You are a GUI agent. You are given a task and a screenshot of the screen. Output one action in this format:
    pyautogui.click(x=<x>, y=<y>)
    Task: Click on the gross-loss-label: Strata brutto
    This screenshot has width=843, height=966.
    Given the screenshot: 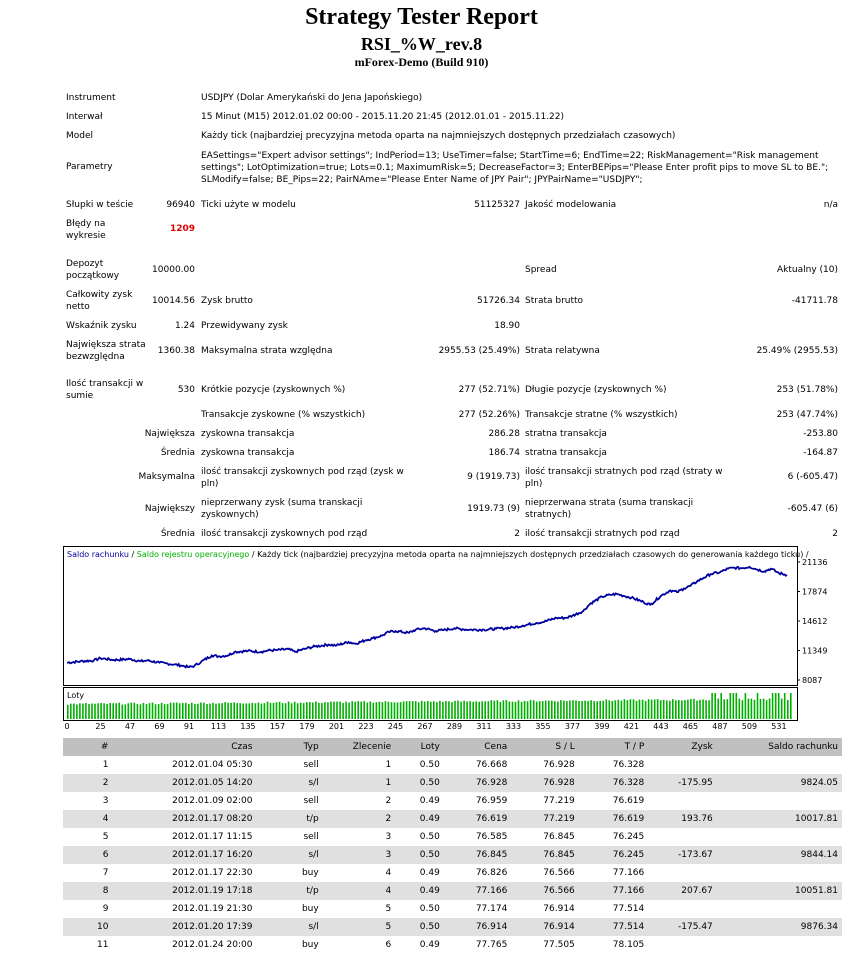 What is the action you would take?
    pyautogui.click(x=554, y=301)
    